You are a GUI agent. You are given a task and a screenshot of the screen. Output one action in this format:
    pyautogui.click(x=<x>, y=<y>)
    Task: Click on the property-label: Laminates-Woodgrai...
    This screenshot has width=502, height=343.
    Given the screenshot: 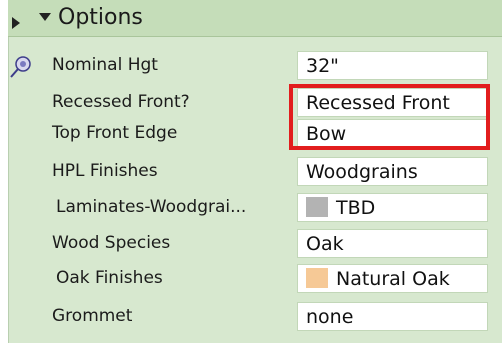 What is the action you would take?
    pyautogui.click(x=151, y=207)
    